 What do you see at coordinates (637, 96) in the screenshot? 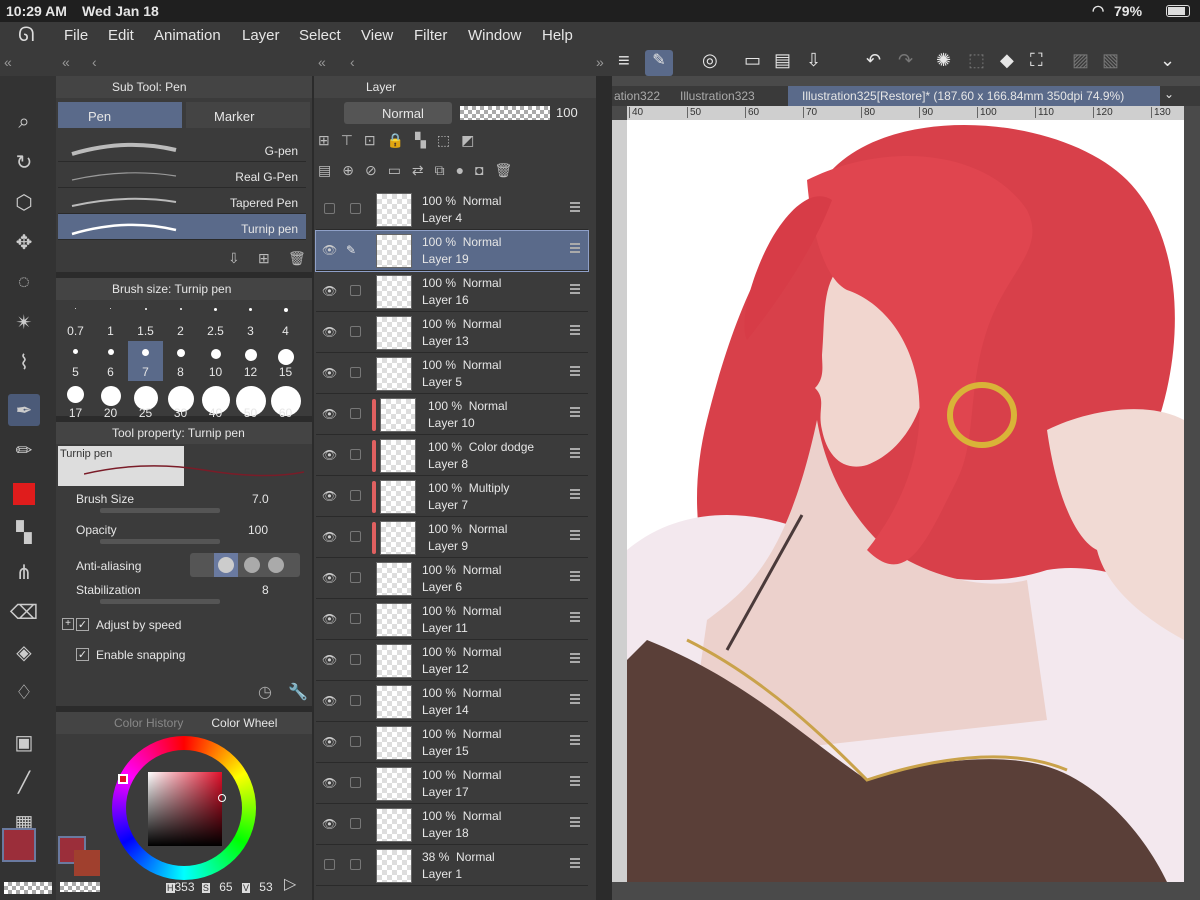
I see `doc-tab: ation322` at bounding box center [637, 96].